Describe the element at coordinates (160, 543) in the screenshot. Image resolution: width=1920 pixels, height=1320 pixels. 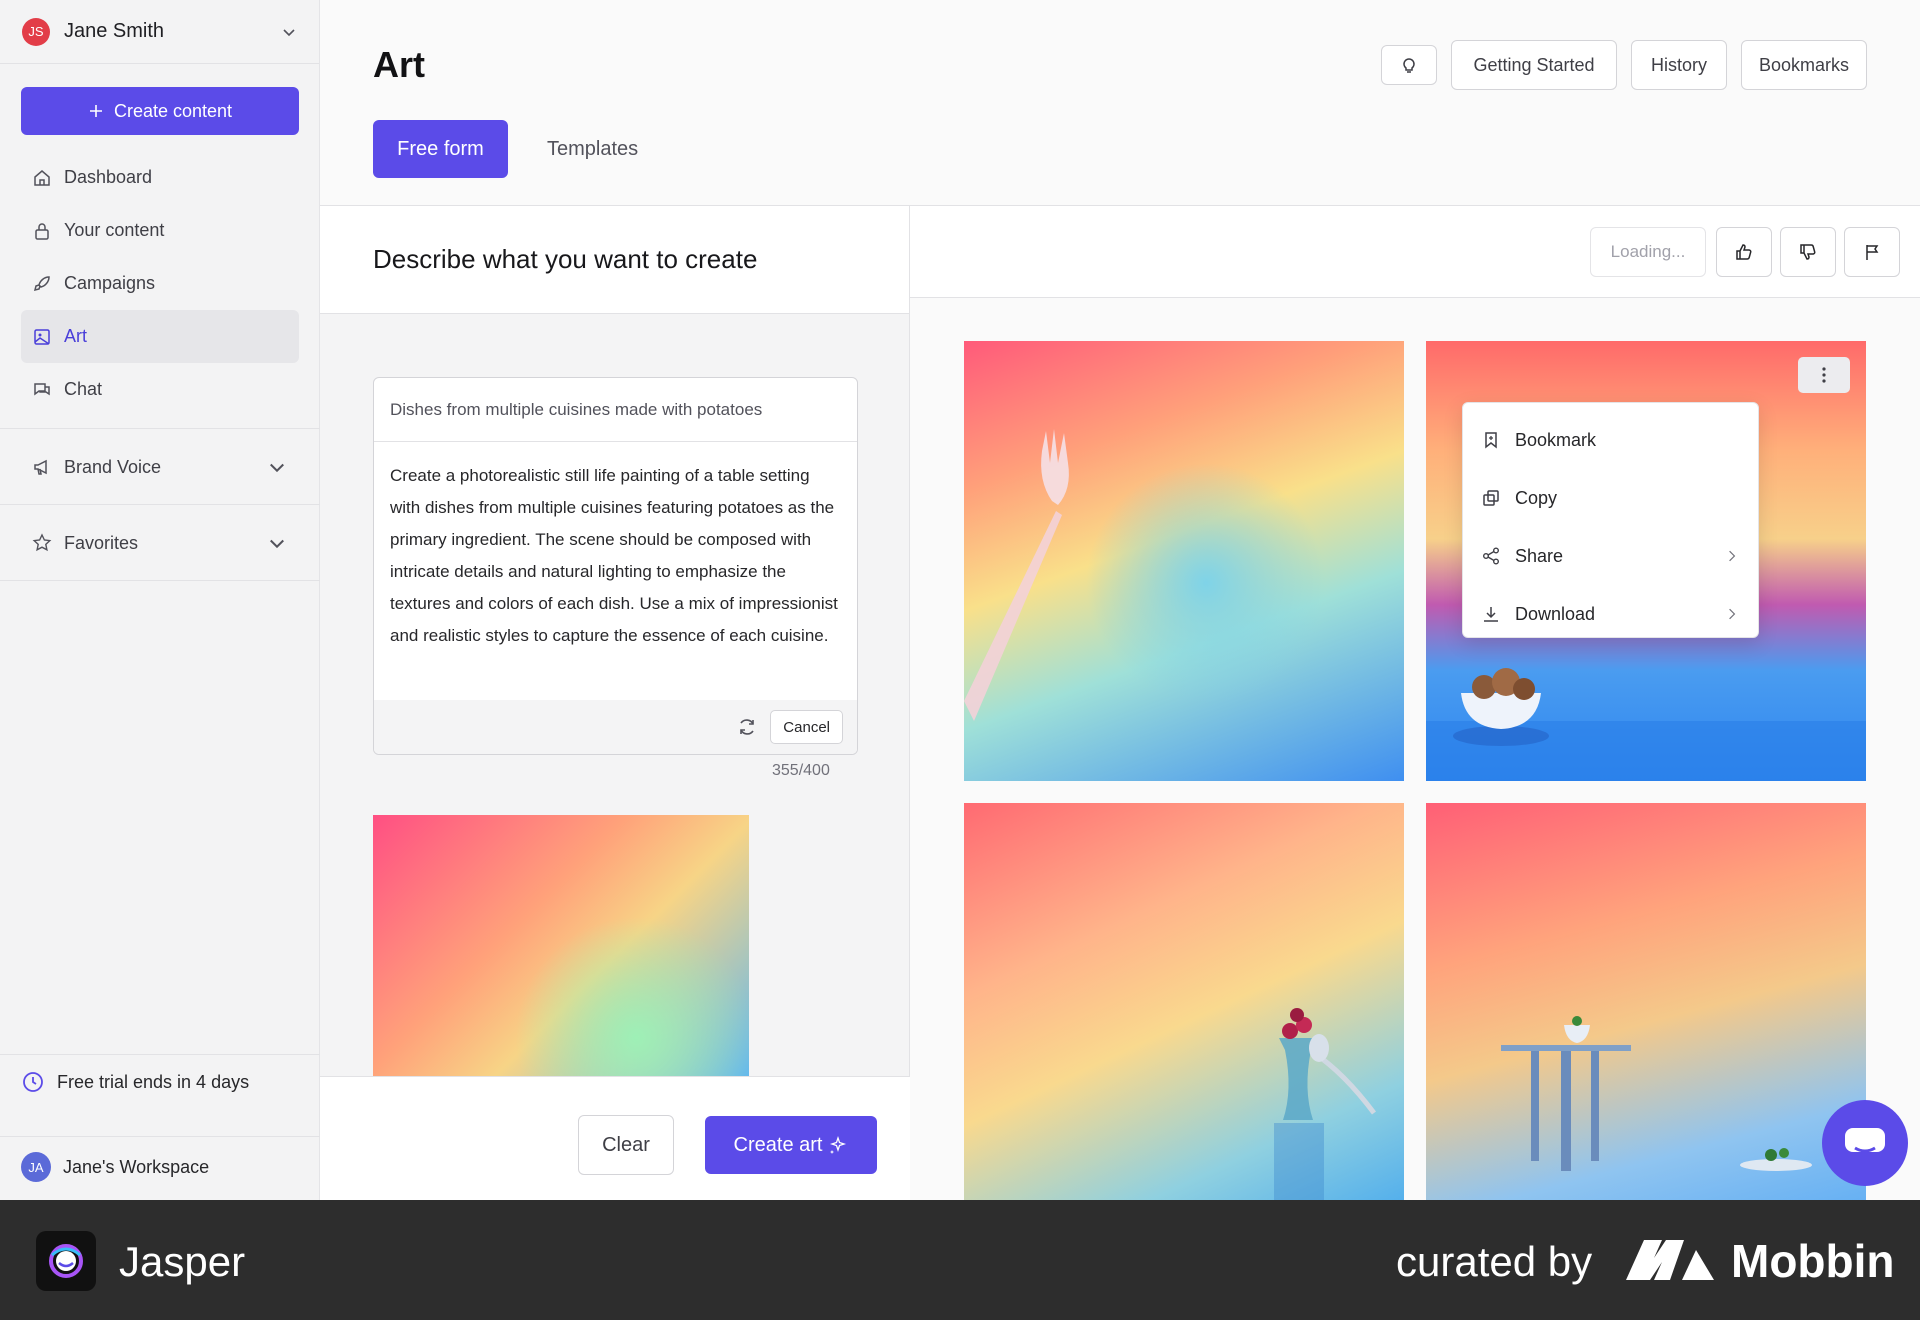
I see `favorites-section: Favorites` at that location.